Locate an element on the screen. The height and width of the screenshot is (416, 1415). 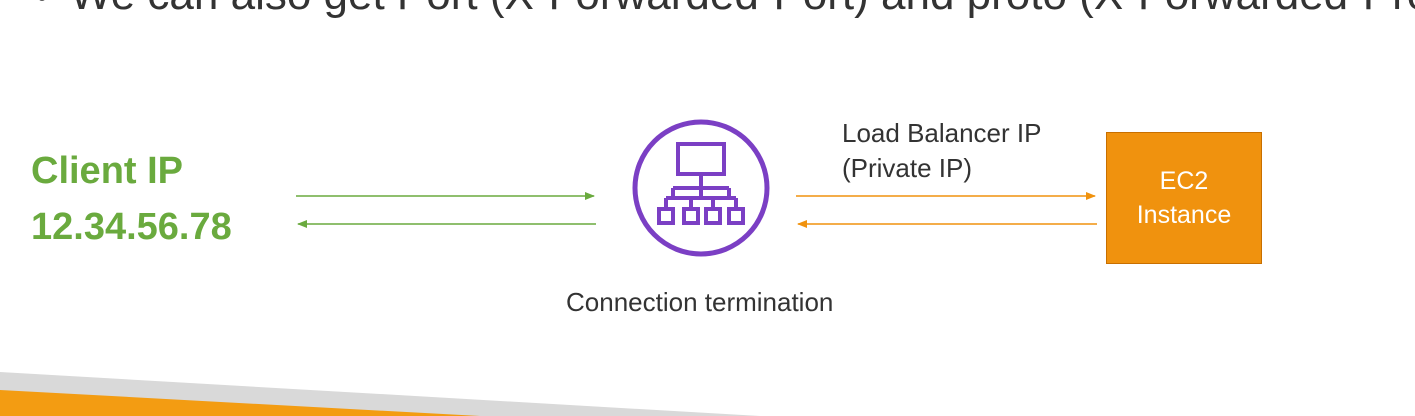
application-load-balancer-icon is located at coordinates (701, 188).